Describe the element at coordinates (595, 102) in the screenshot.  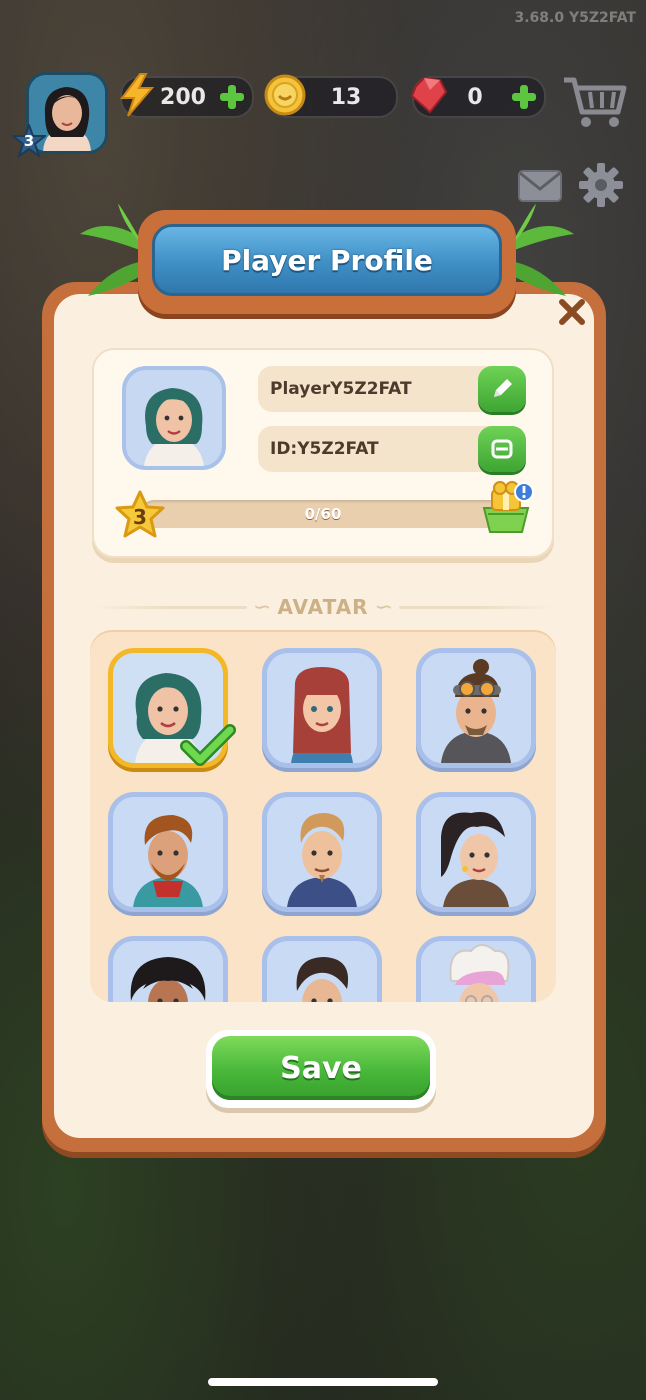
I see `shop-cart-icon` at that location.